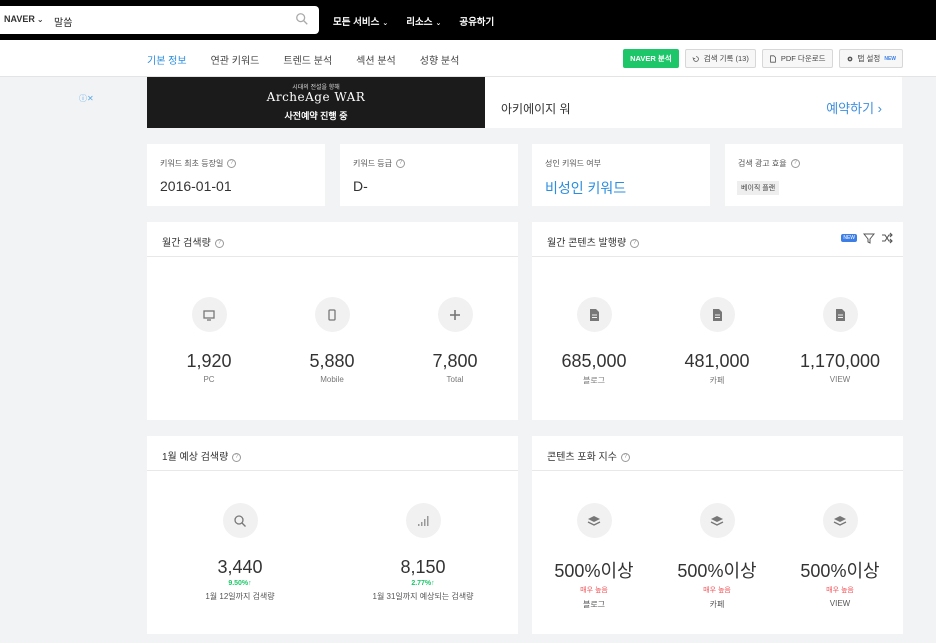 The width and height of the screenshot is (936, 643). Describe the element at coordinates (240, 583) in the screenshot. I see `stat-change: 9.50%↑` at that location.